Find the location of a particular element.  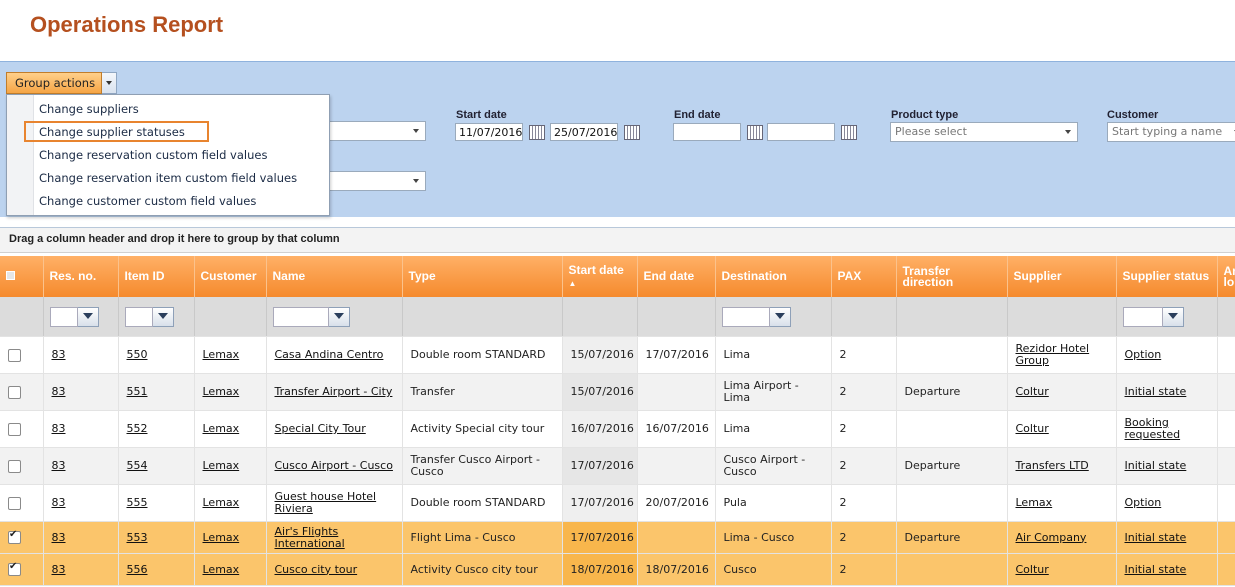

column-header-supplier: Supplier is located at coordinates (1062, 276).